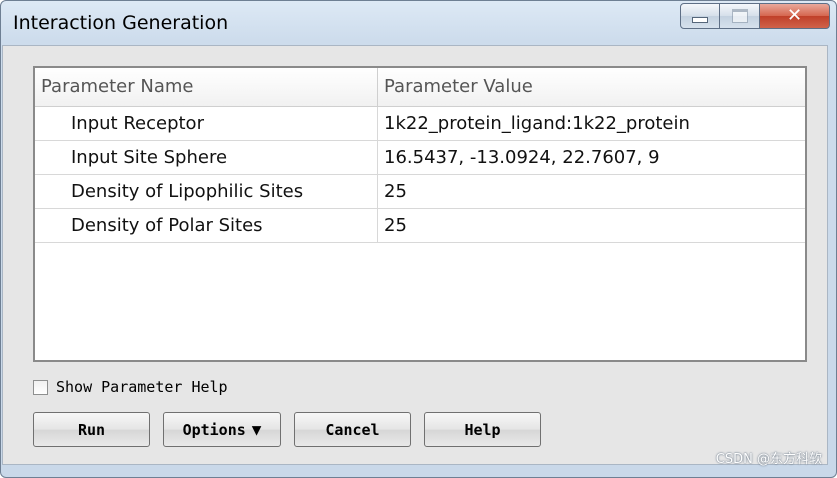 The width and height of the screenshot is (837, 478). Describe the element at coordinates (206, 123) in the screenshot. I see `parameter-name-cell: Input Receptor` at that location.